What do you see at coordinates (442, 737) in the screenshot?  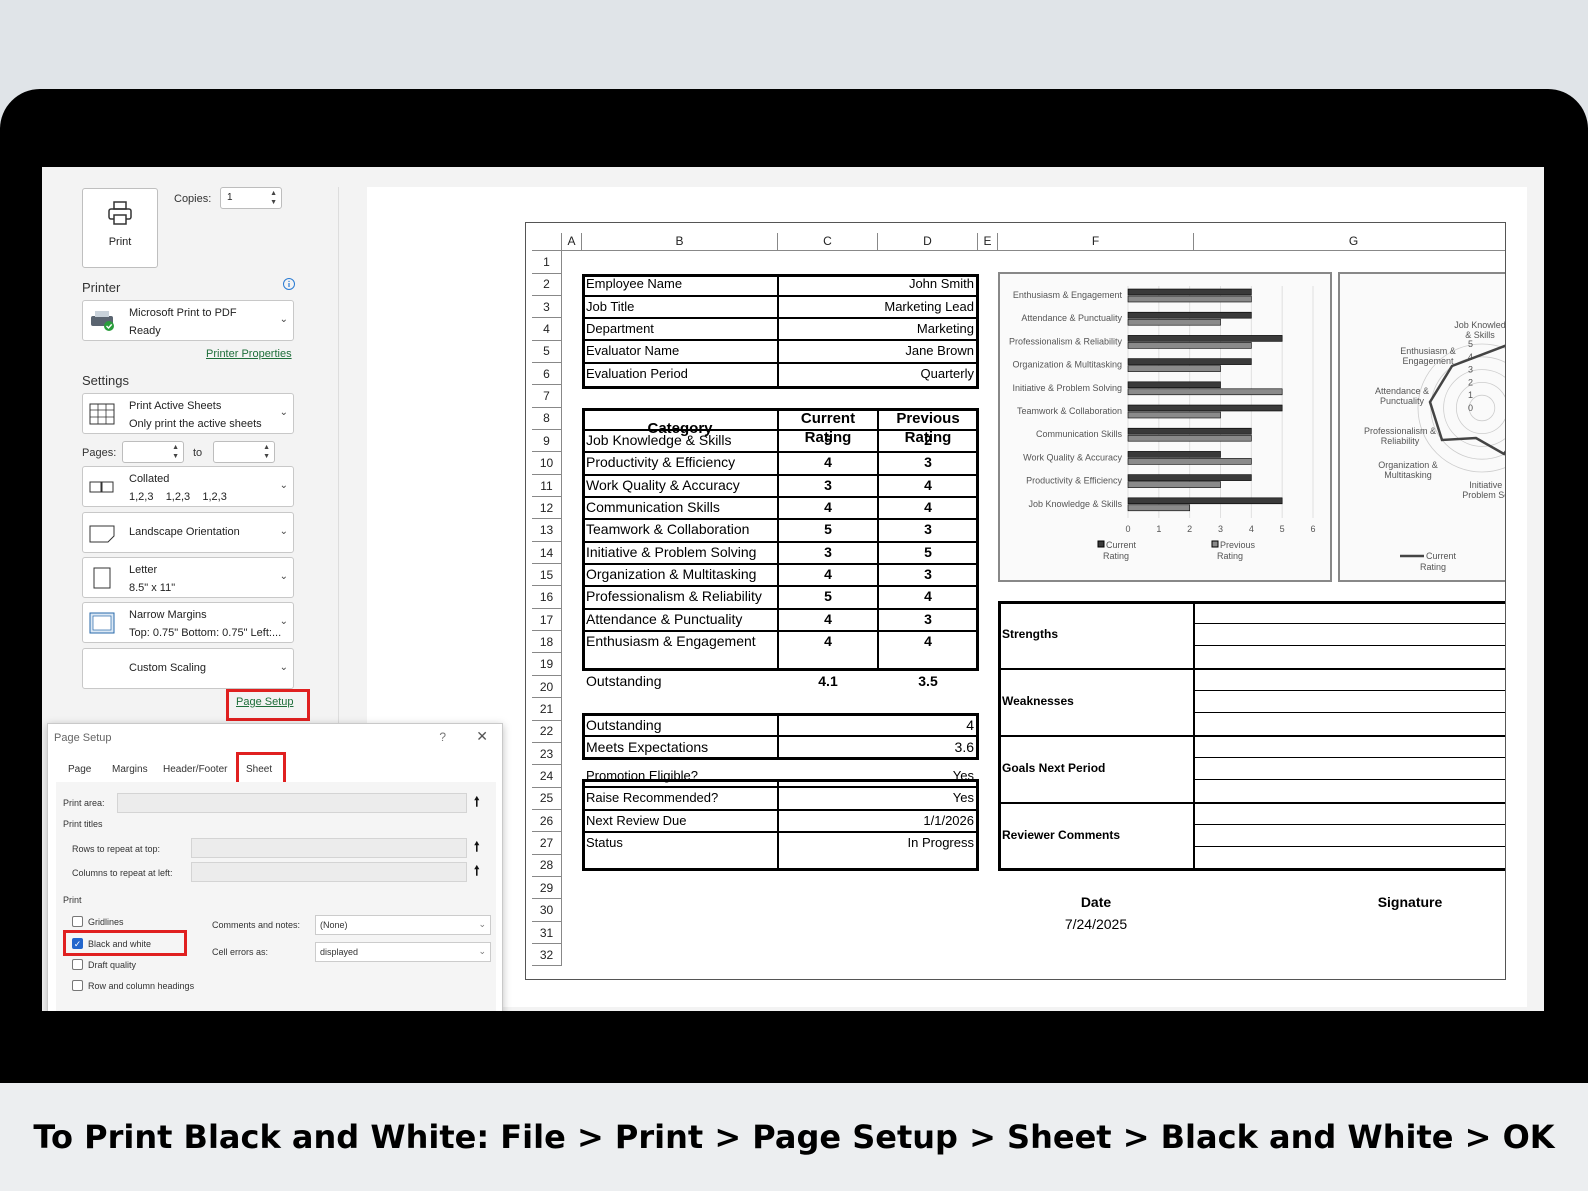 I see `help-icon: ?` at bounding box center [442, 737].